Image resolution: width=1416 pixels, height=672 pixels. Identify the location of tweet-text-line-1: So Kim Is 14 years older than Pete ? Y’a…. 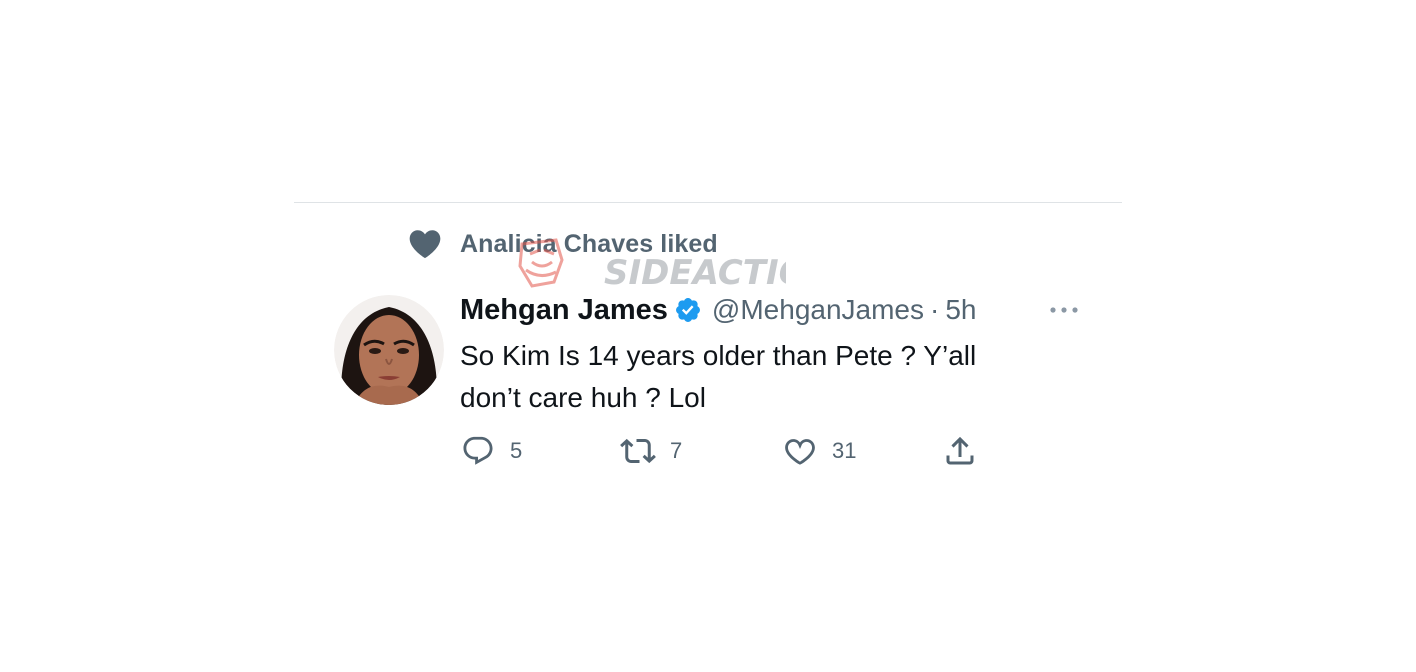
(718, 355).